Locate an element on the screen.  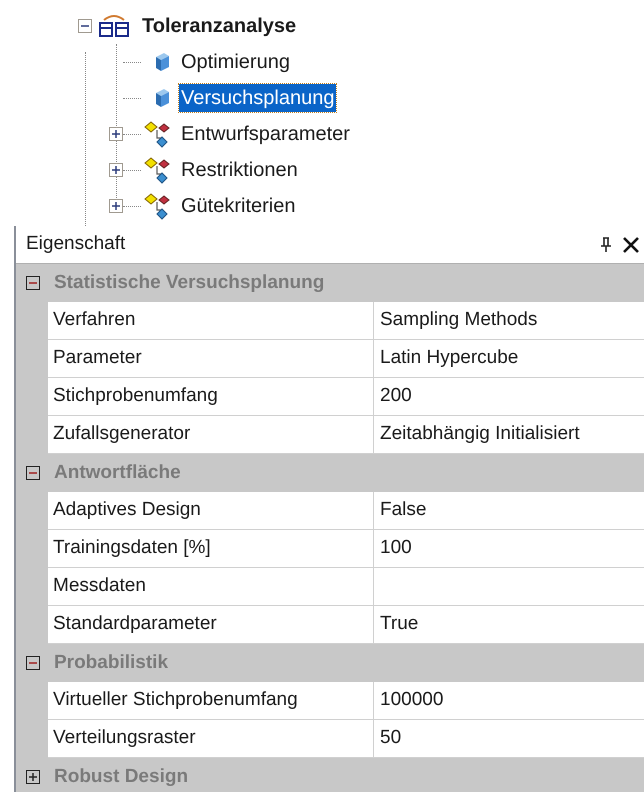
panel-title: Eigenschaft is located at coordinates (76, 244).